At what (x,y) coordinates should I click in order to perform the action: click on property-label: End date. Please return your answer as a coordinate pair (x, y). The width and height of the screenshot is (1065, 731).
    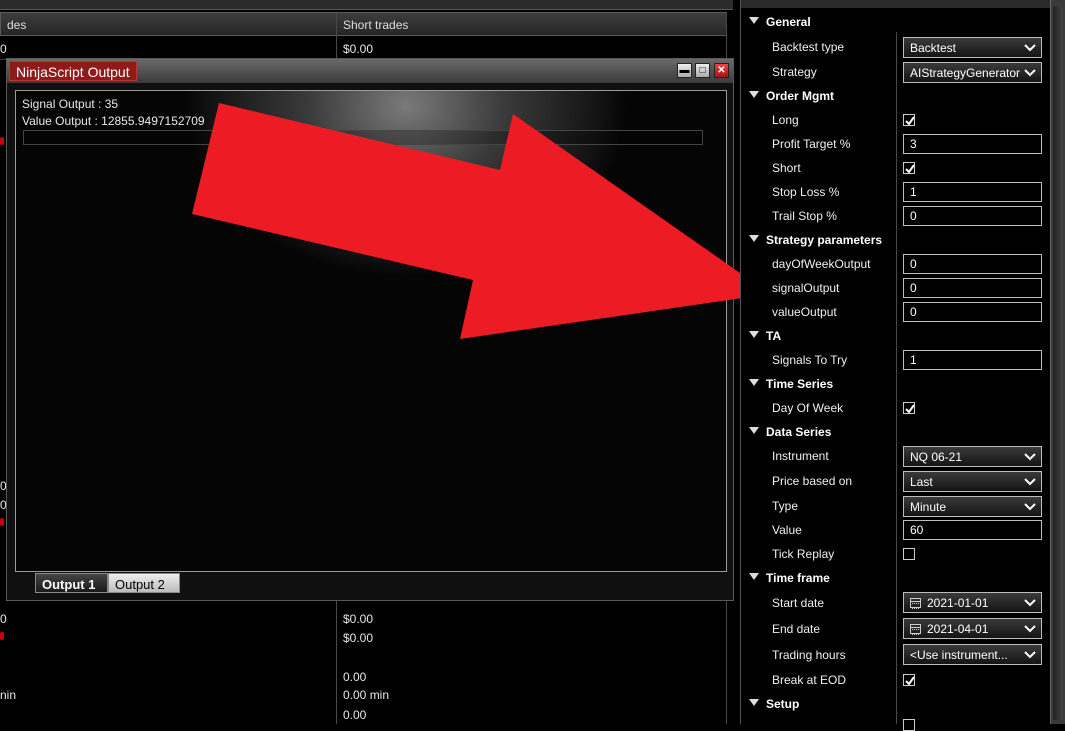
    Looking at the image, I should click on (796, 629).